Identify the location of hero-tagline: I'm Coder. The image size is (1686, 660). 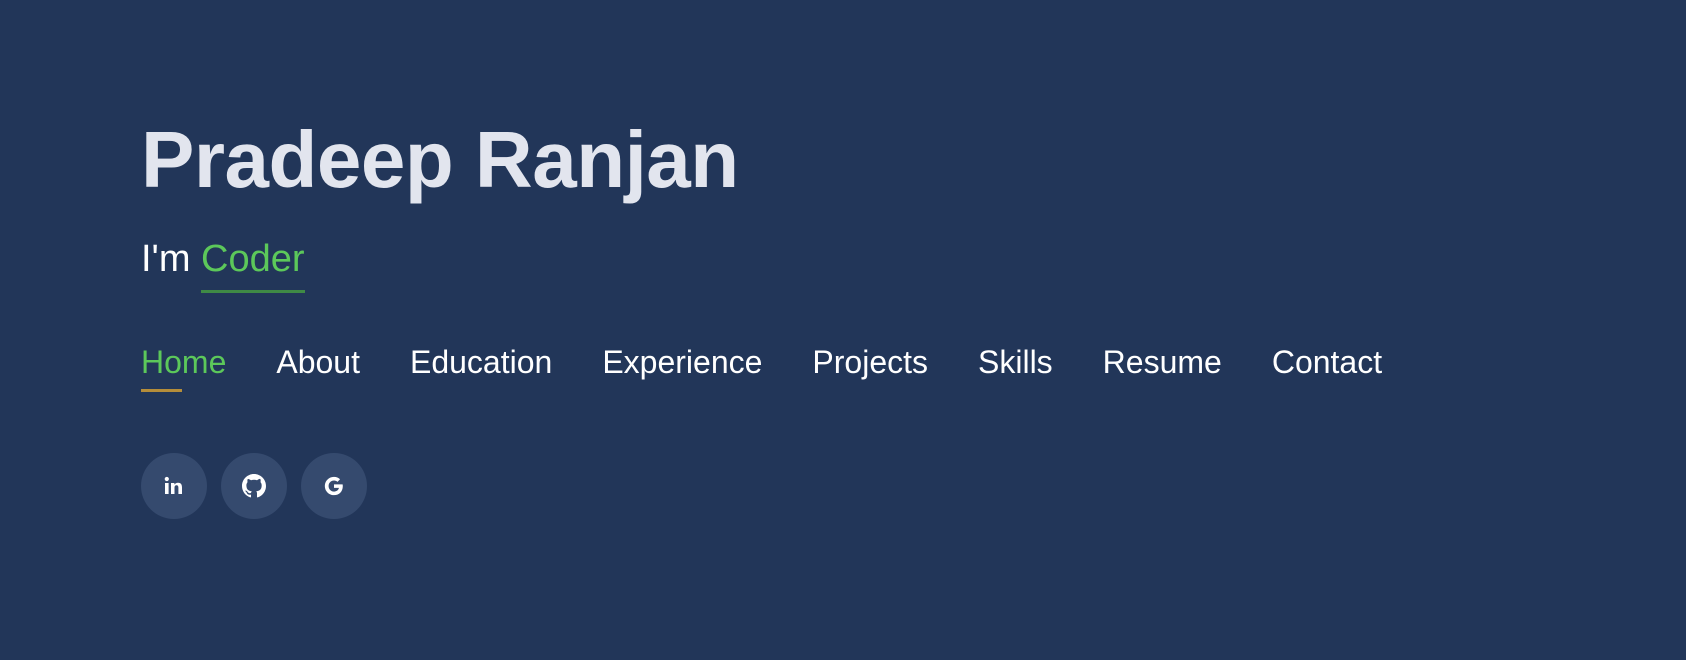
(223, 264).